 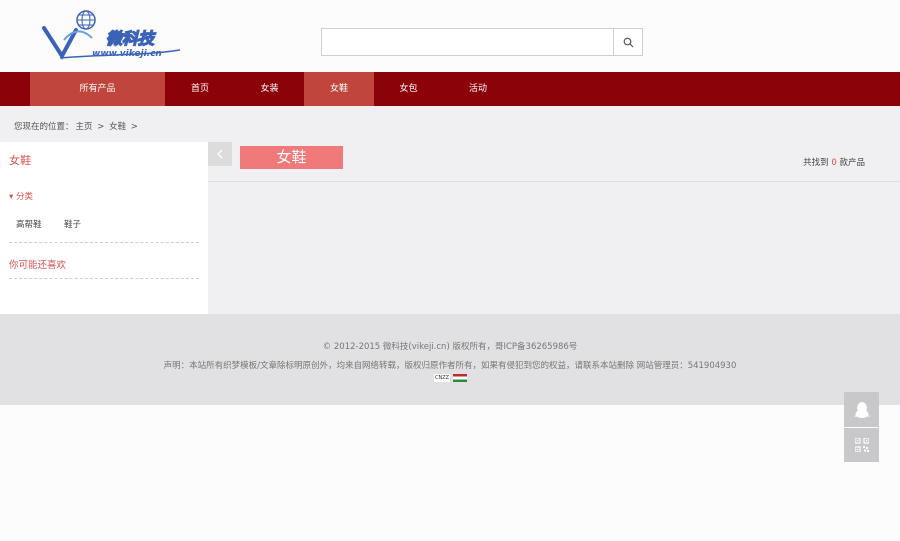 What do you see at coordinates (478, 89) in the screenshot?
I see `nav-item-events: 活动` at bounding box center [478, 89].